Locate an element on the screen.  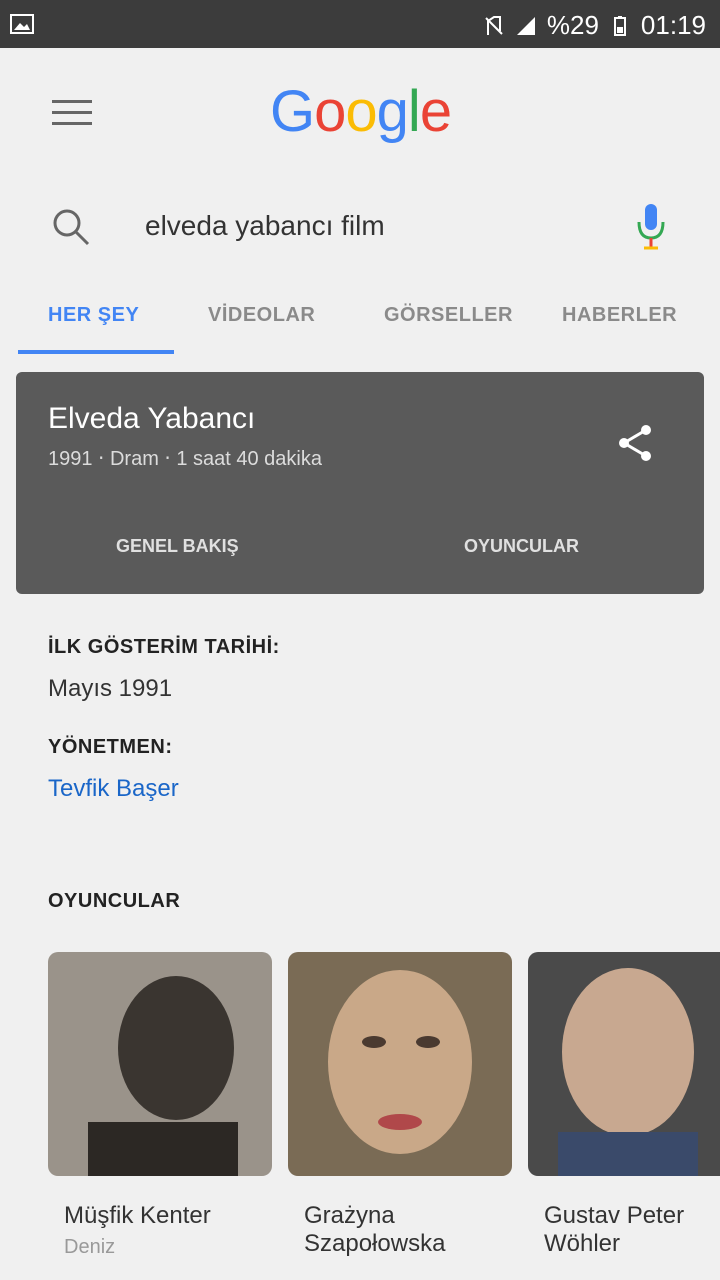
release-date-value: Mayıs 1991 is located at coordinates (110, 688).